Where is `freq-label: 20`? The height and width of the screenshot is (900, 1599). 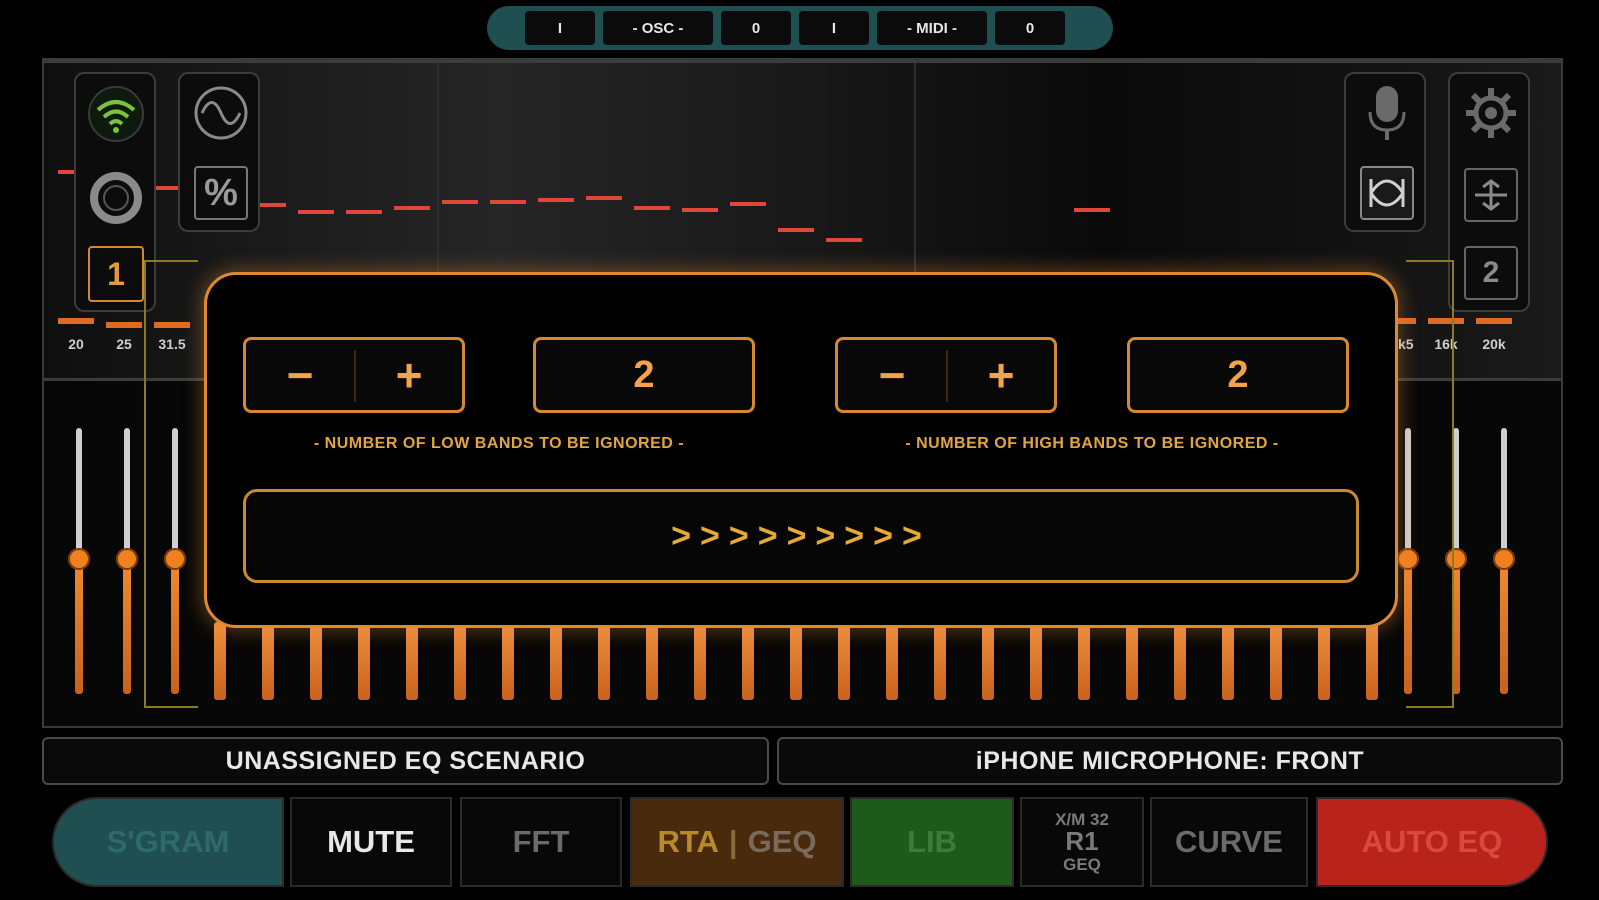 freq-label: 20 is located at coordinates (76, 344).